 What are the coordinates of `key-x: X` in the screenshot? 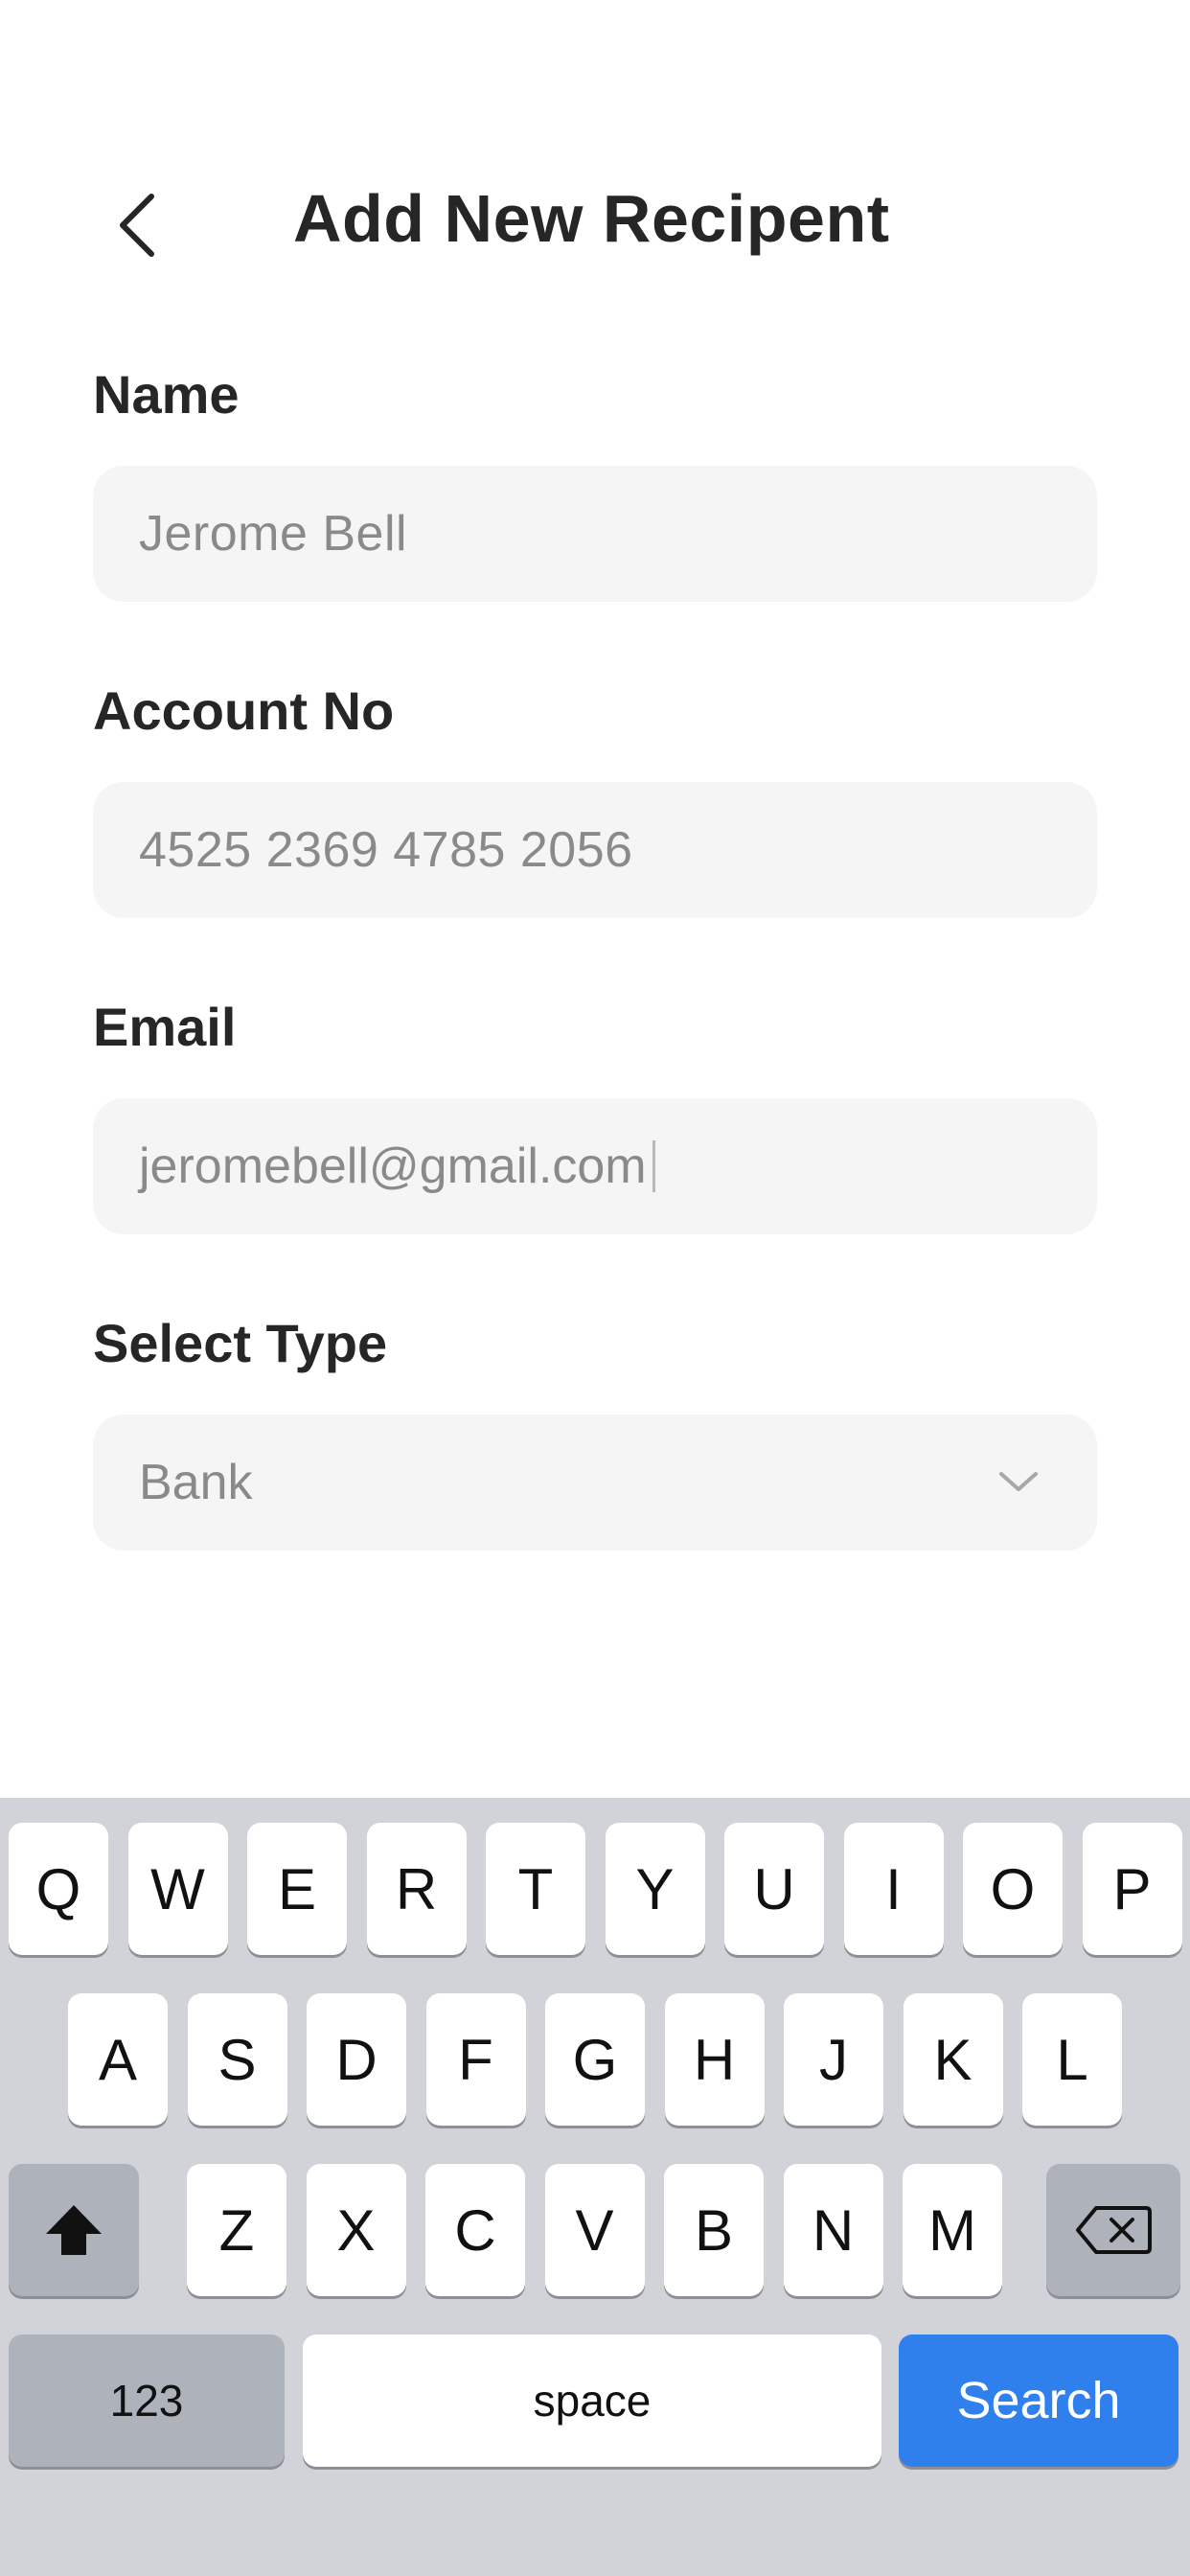 It's located at (356, 2230).